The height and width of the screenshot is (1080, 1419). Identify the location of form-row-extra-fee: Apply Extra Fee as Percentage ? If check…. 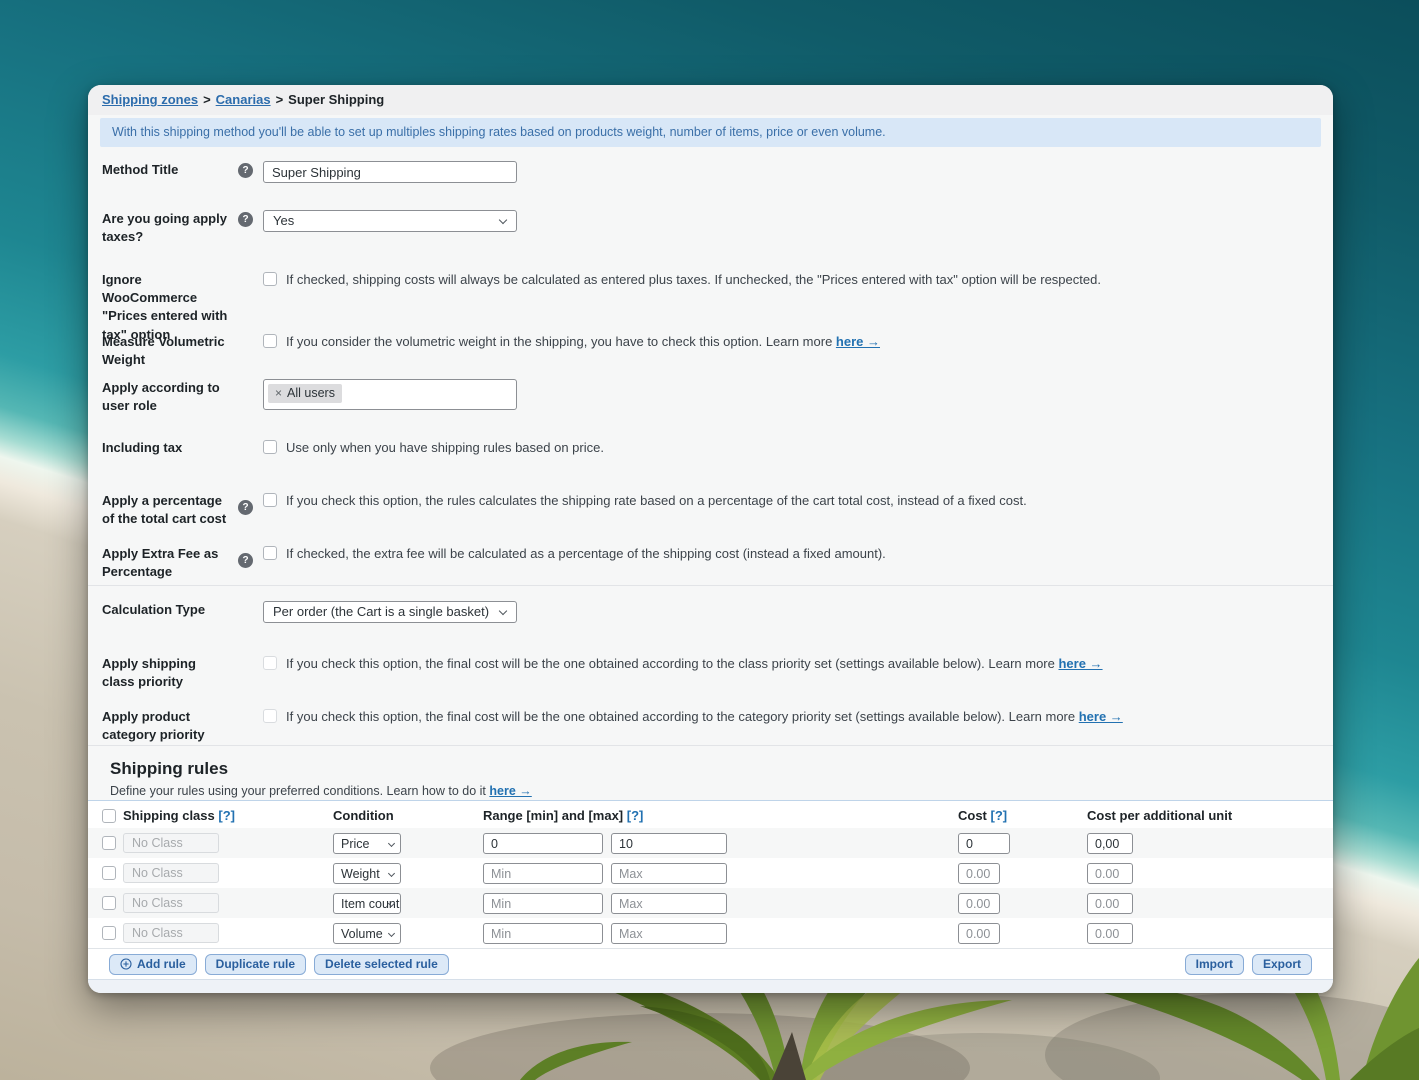
(710, 563).